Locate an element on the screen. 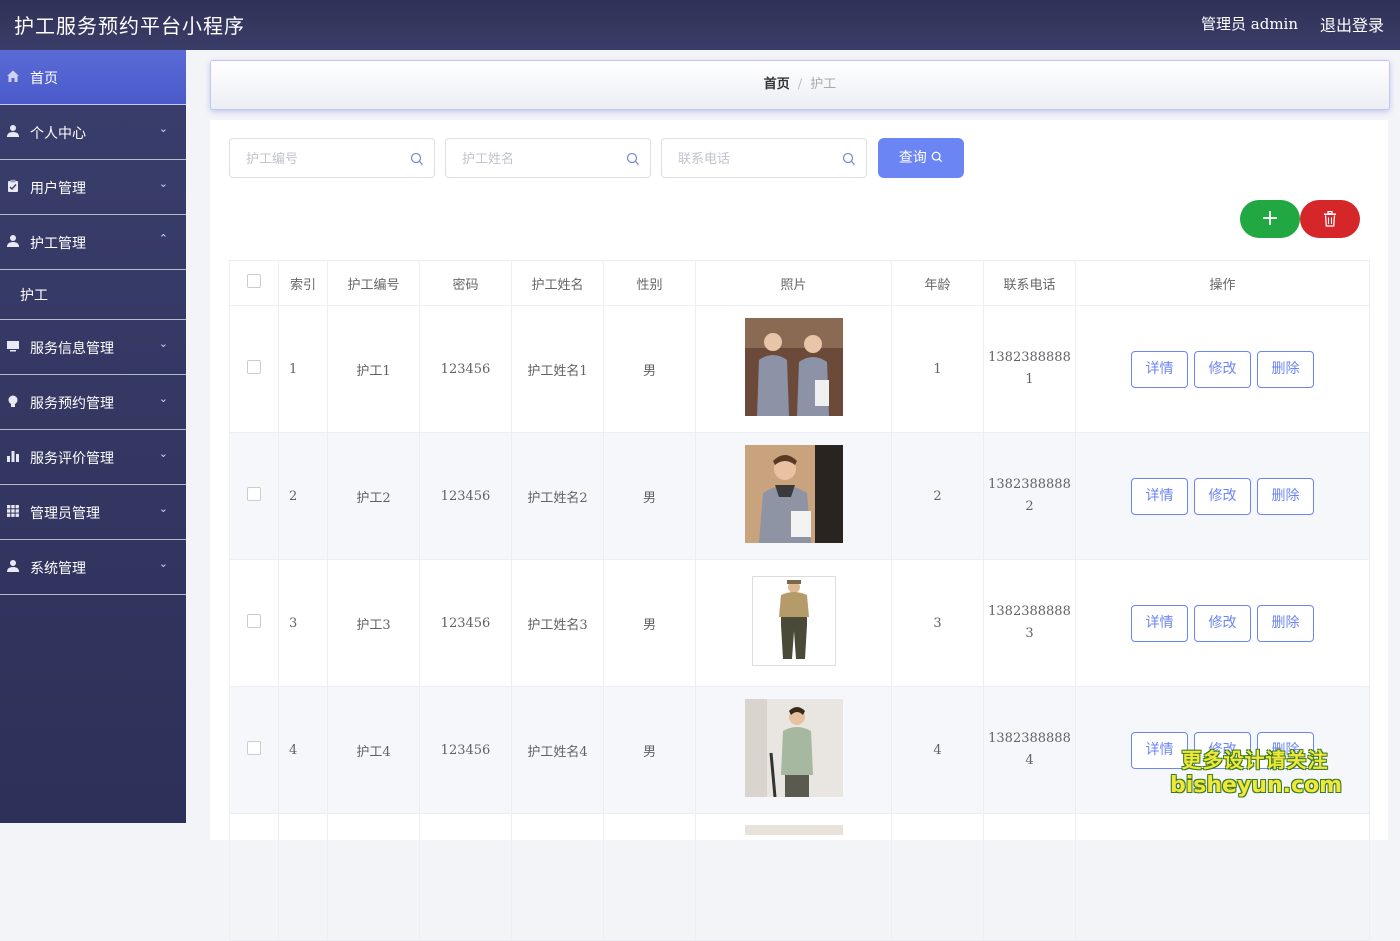  sidebar-item-home: 首页 is located at coordinates (93, 77).